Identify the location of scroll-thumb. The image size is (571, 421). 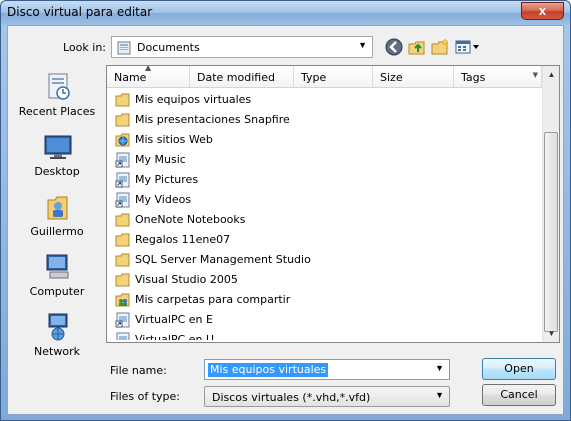
(551, 232).